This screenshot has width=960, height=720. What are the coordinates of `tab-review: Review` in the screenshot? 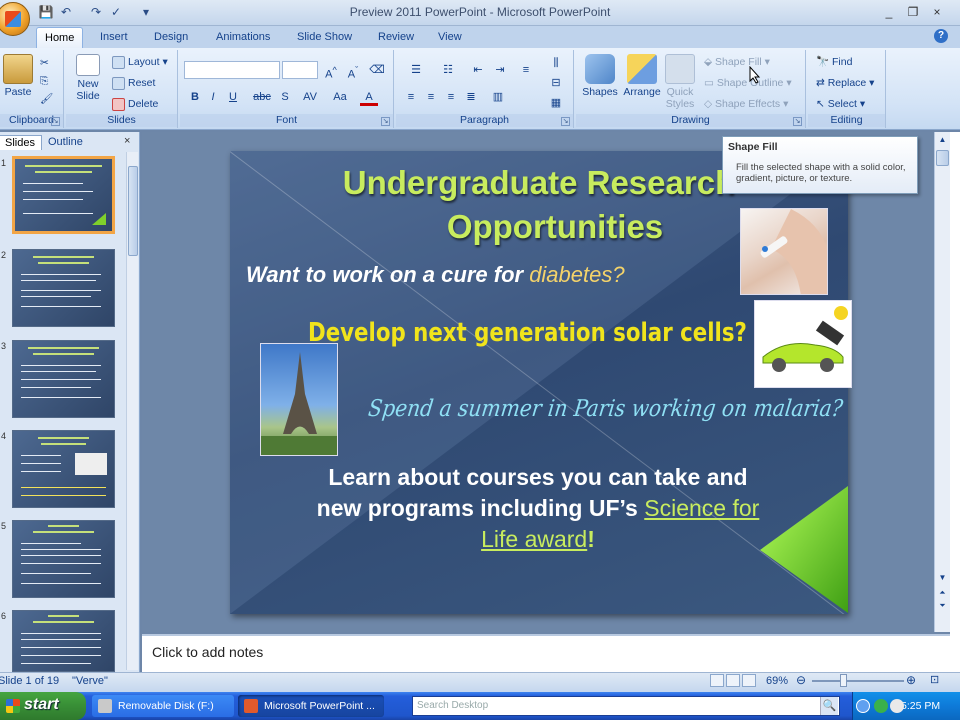 It's located at (396, 37).